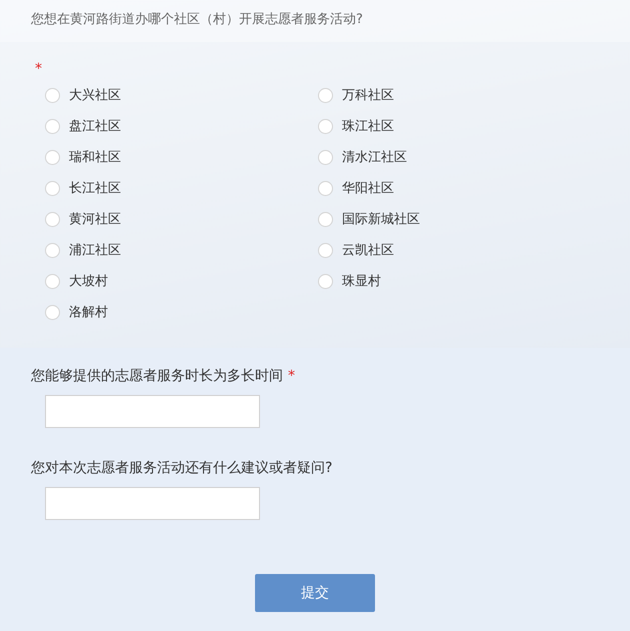  What do you see at coordinates (368, 188) in the screenshot?
I see `option-label: 华阳社区` at bounding box center [368, 188].